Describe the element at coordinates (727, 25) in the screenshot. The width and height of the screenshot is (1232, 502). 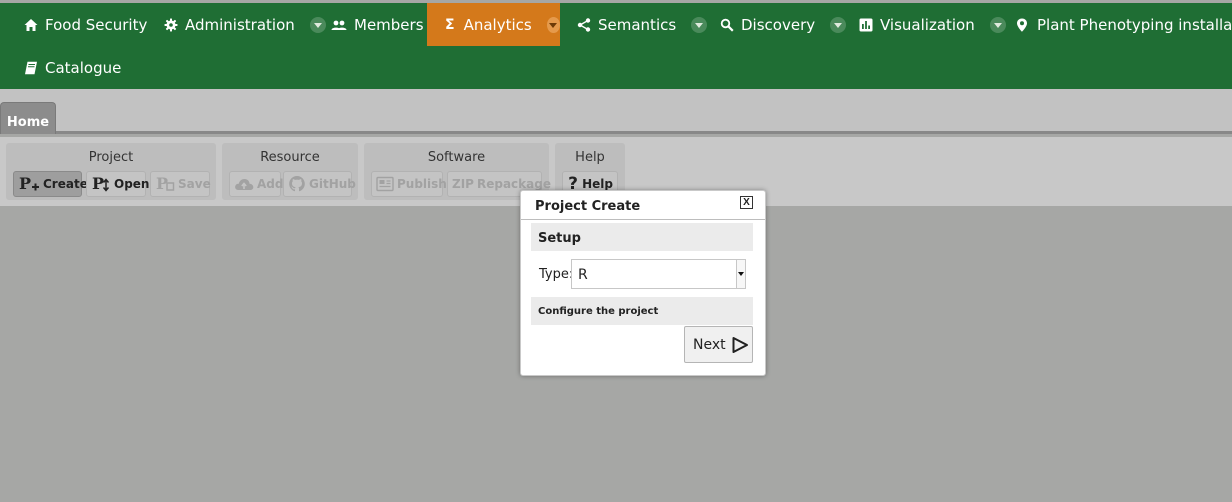
I see `search-icon` at that location.